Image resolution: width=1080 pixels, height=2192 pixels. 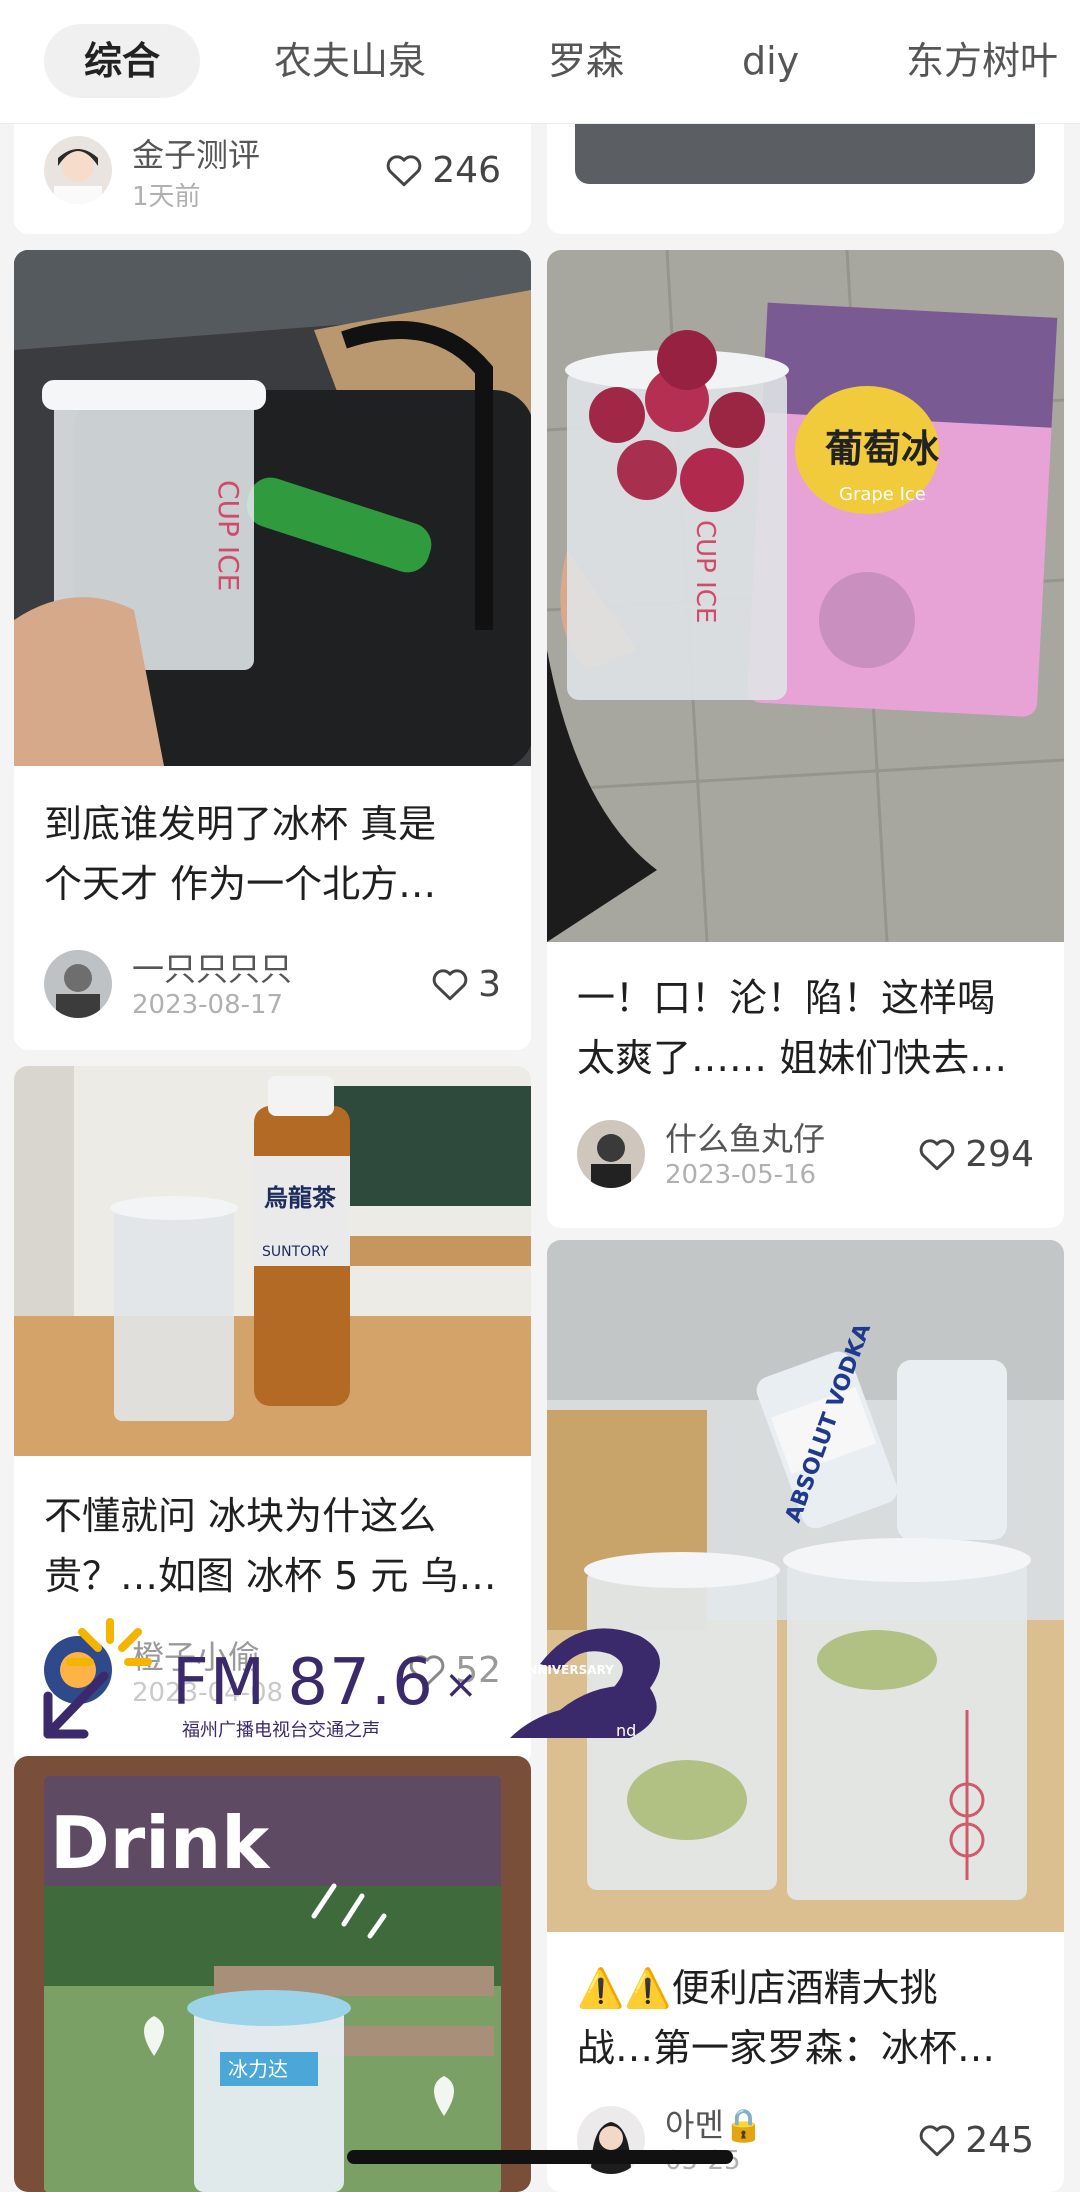 What do you see at coordinates (540, 62) in the screenshot?
I see `category-tab-bar: 综合 农夫山泉 罗森 diy 东方树叶` at bounding box center [540, 62].